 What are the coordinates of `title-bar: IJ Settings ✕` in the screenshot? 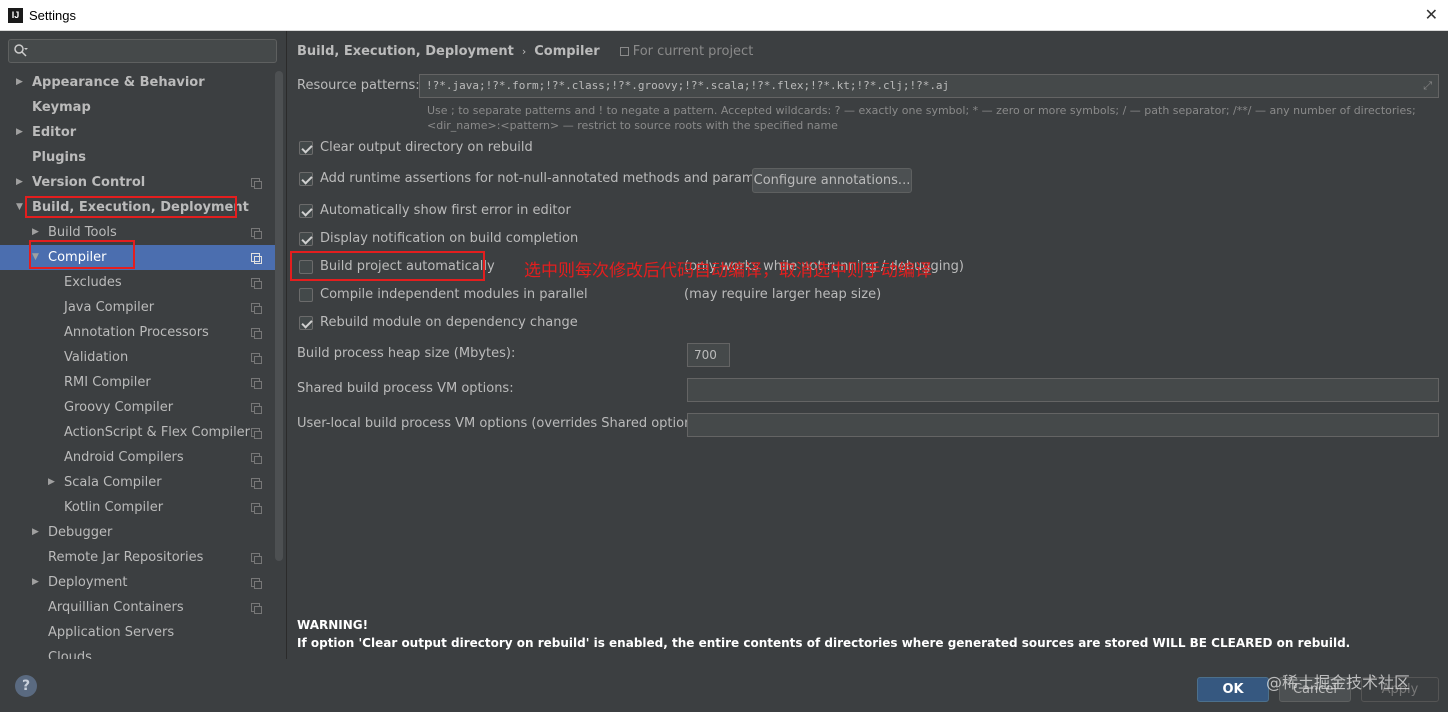 It's located at (724, 15).